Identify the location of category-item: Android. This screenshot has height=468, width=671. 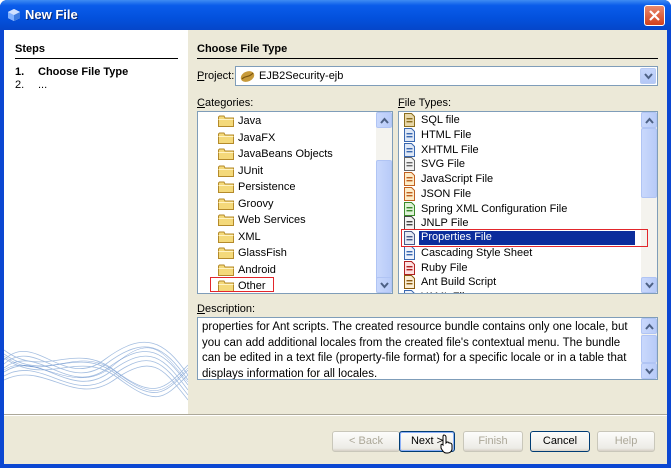
(288, 270).